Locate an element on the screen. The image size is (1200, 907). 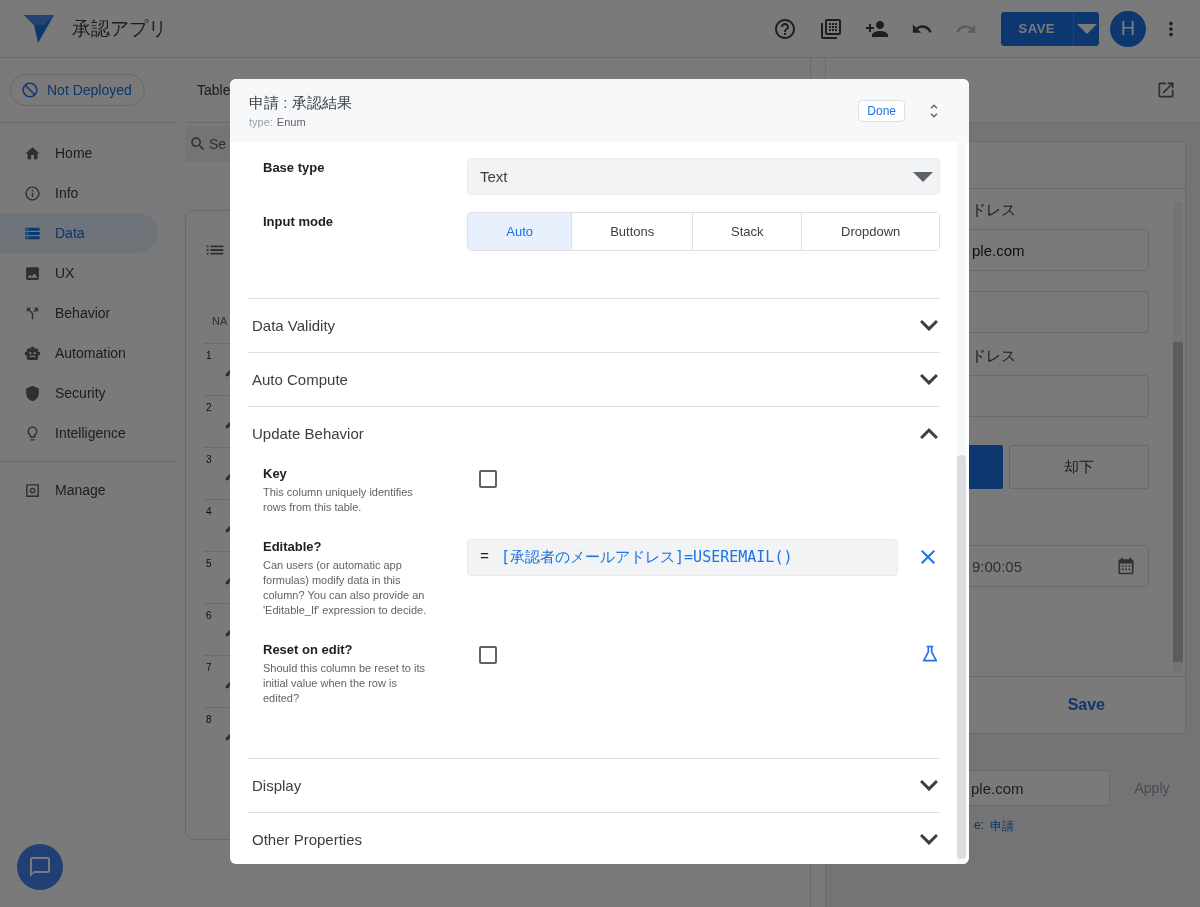
section-header: Other Properties is located at coordinates (594, 838).